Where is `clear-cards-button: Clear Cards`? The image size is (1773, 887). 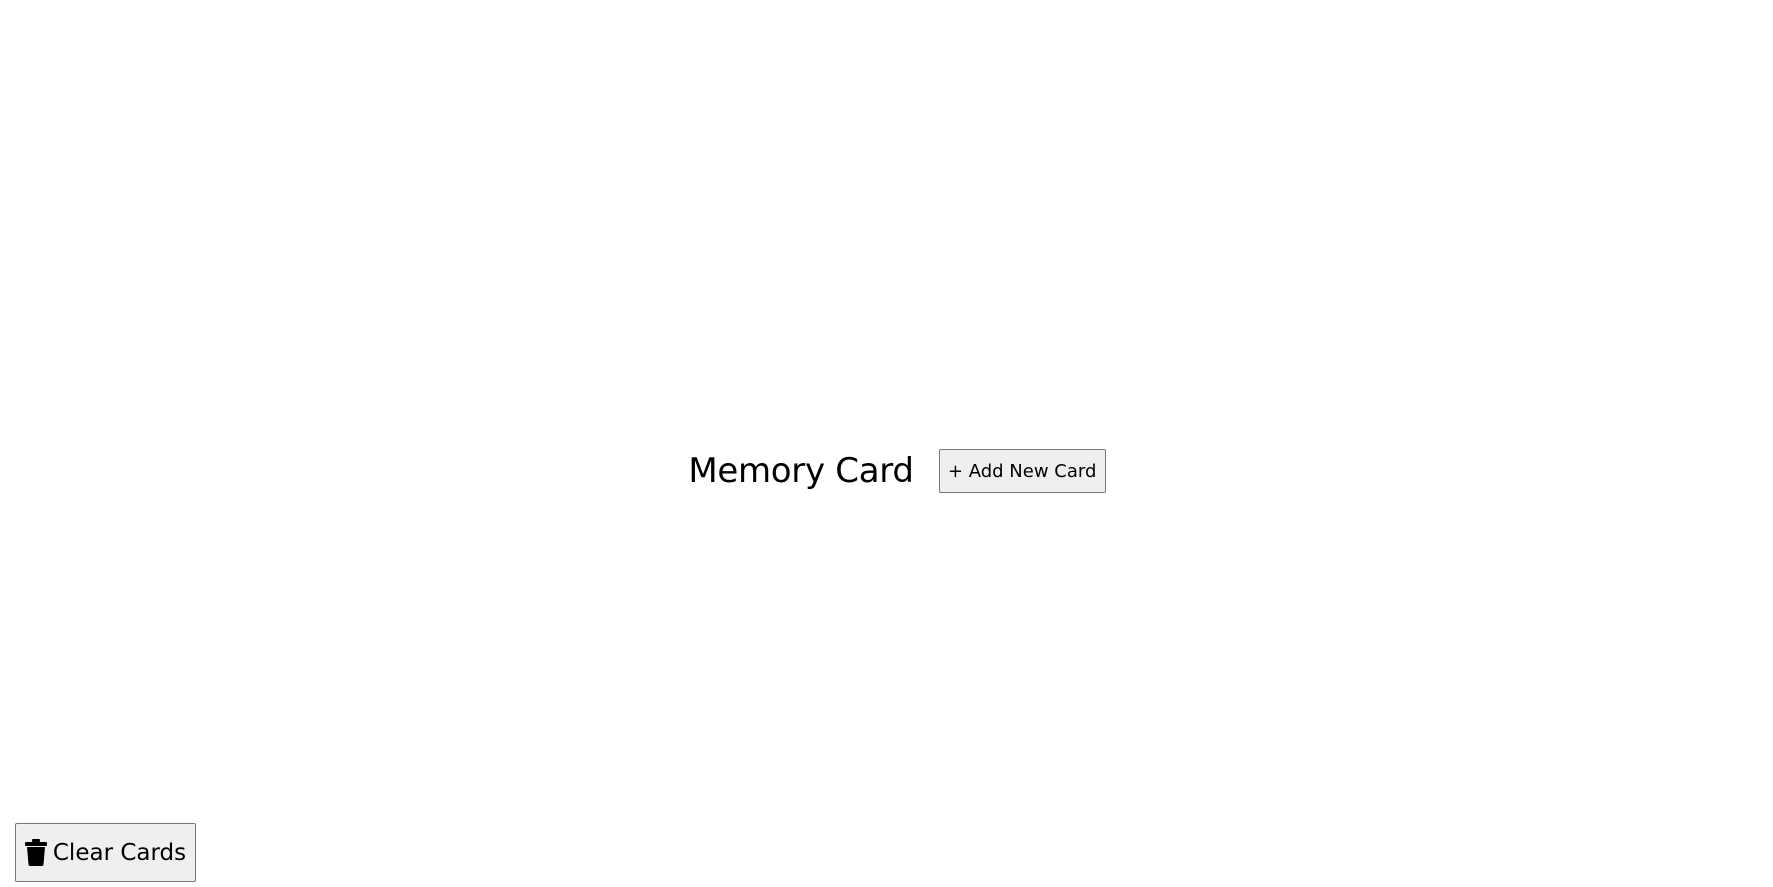 clear-cards-button: Clear Cards is located at coordinates (105, 852).